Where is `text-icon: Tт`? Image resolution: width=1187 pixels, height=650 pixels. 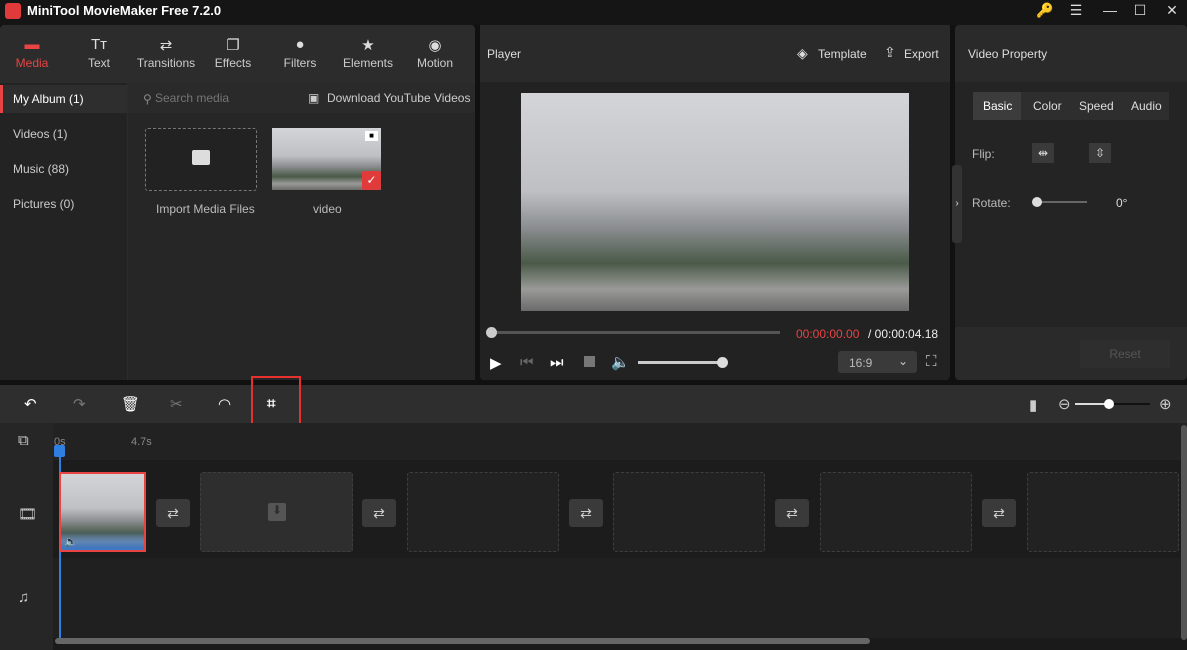
text-icon: Tт is located at coordinates (99, 44).